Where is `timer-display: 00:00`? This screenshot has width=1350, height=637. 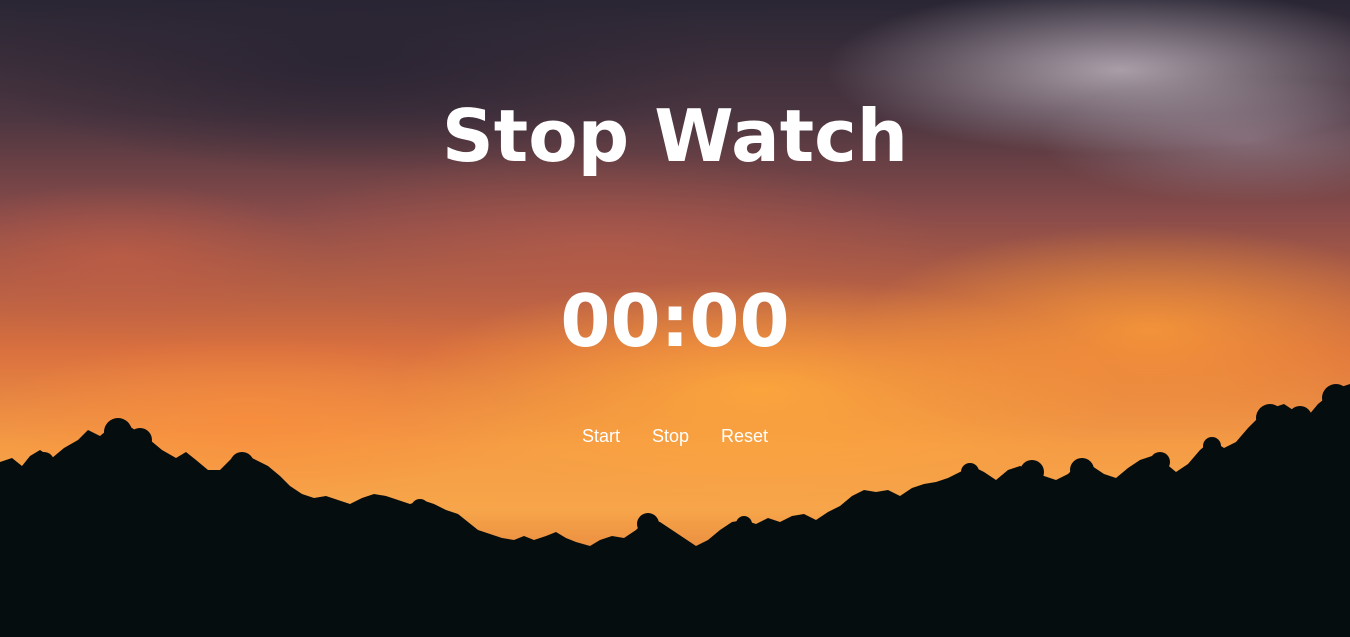
timer-display: 00:00 is located at coordinates (675, 321).